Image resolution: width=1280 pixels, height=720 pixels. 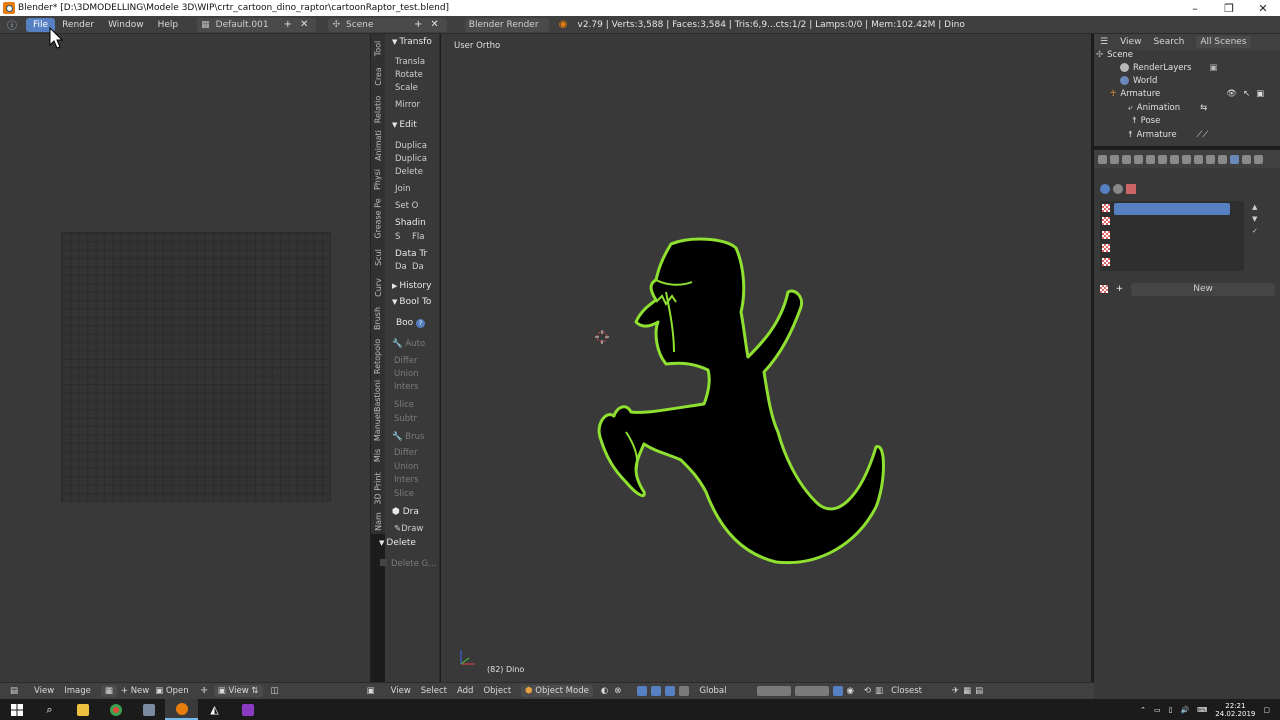 What do you see at coordinates (1168, 134) in the screenshot?
I see `outliner-row-armature-data: ☨ Armature ⟋⟋` at bounding box center [1168, 134].